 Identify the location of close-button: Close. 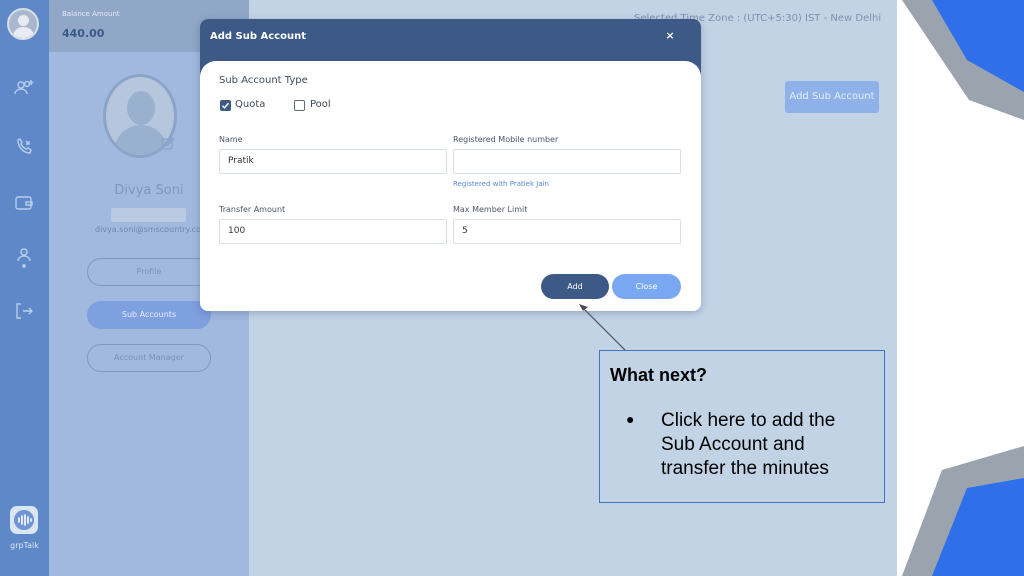
(646, 286).